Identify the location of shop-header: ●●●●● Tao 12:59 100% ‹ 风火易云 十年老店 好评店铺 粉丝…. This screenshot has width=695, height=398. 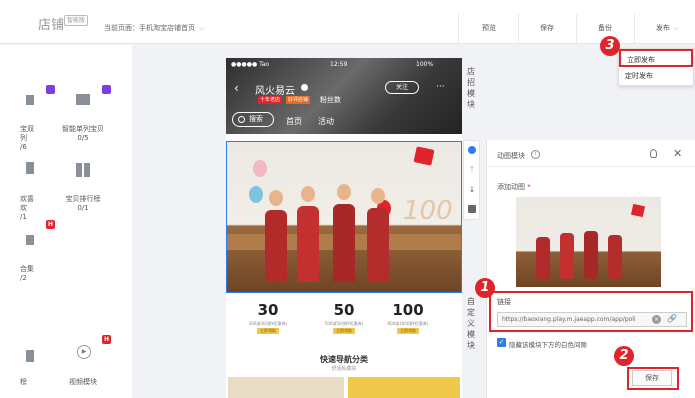
(344, 96).